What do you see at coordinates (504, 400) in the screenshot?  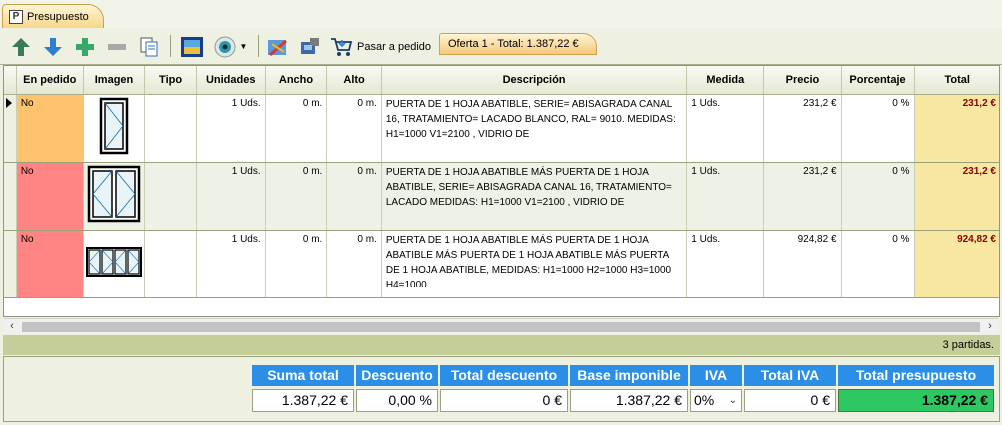 I see `total-descuento-value: 0 €` at bounding box center [504, 400].